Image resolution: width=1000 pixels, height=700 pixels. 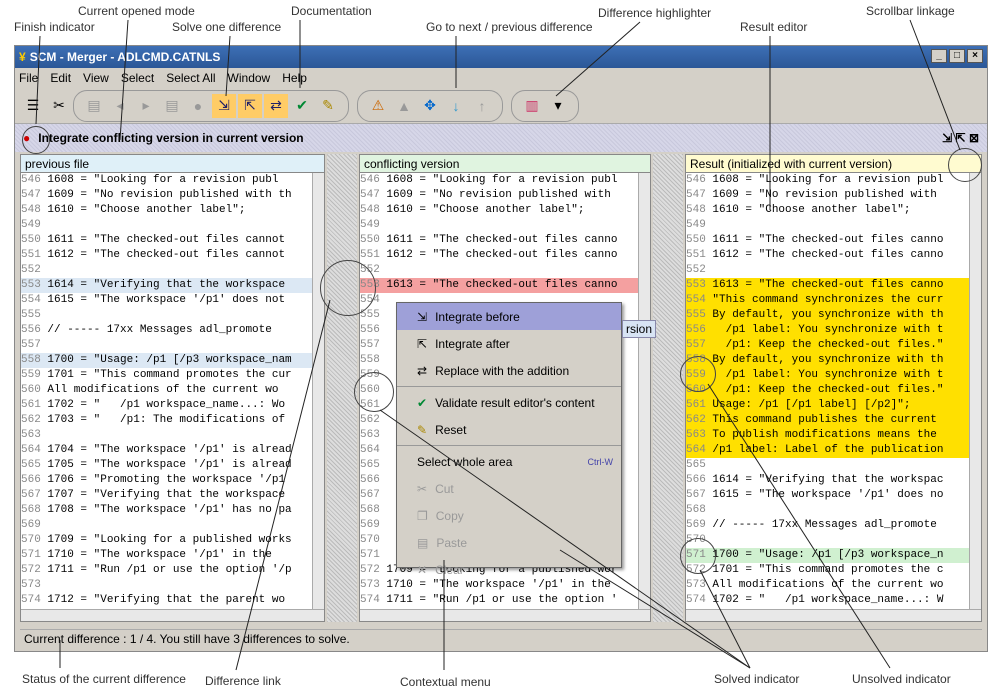 What do you see at coordinates (172, 600) in the screenshot?
I see `code-line: 574 1712 = "Verifying that the parent wo` at bounding box center [172, 600].